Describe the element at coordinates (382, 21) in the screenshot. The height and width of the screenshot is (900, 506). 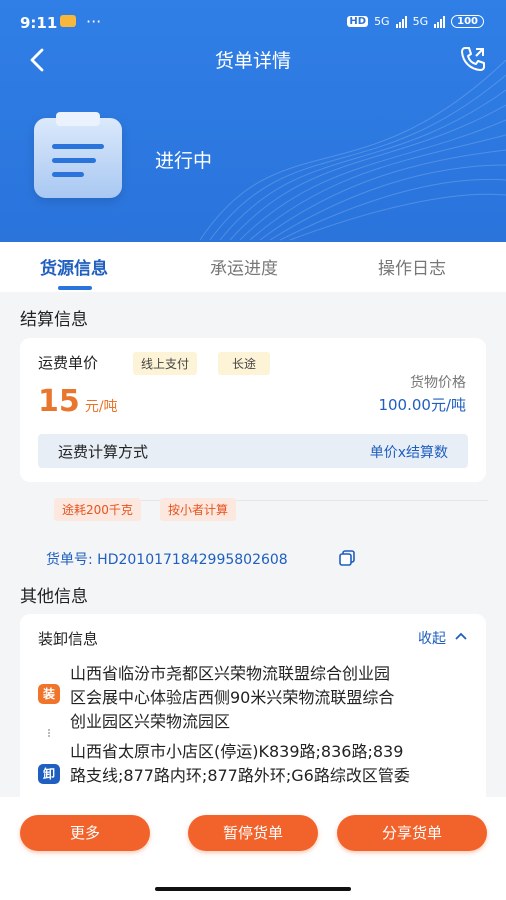
I see `network-label-1: 5G` at that location.